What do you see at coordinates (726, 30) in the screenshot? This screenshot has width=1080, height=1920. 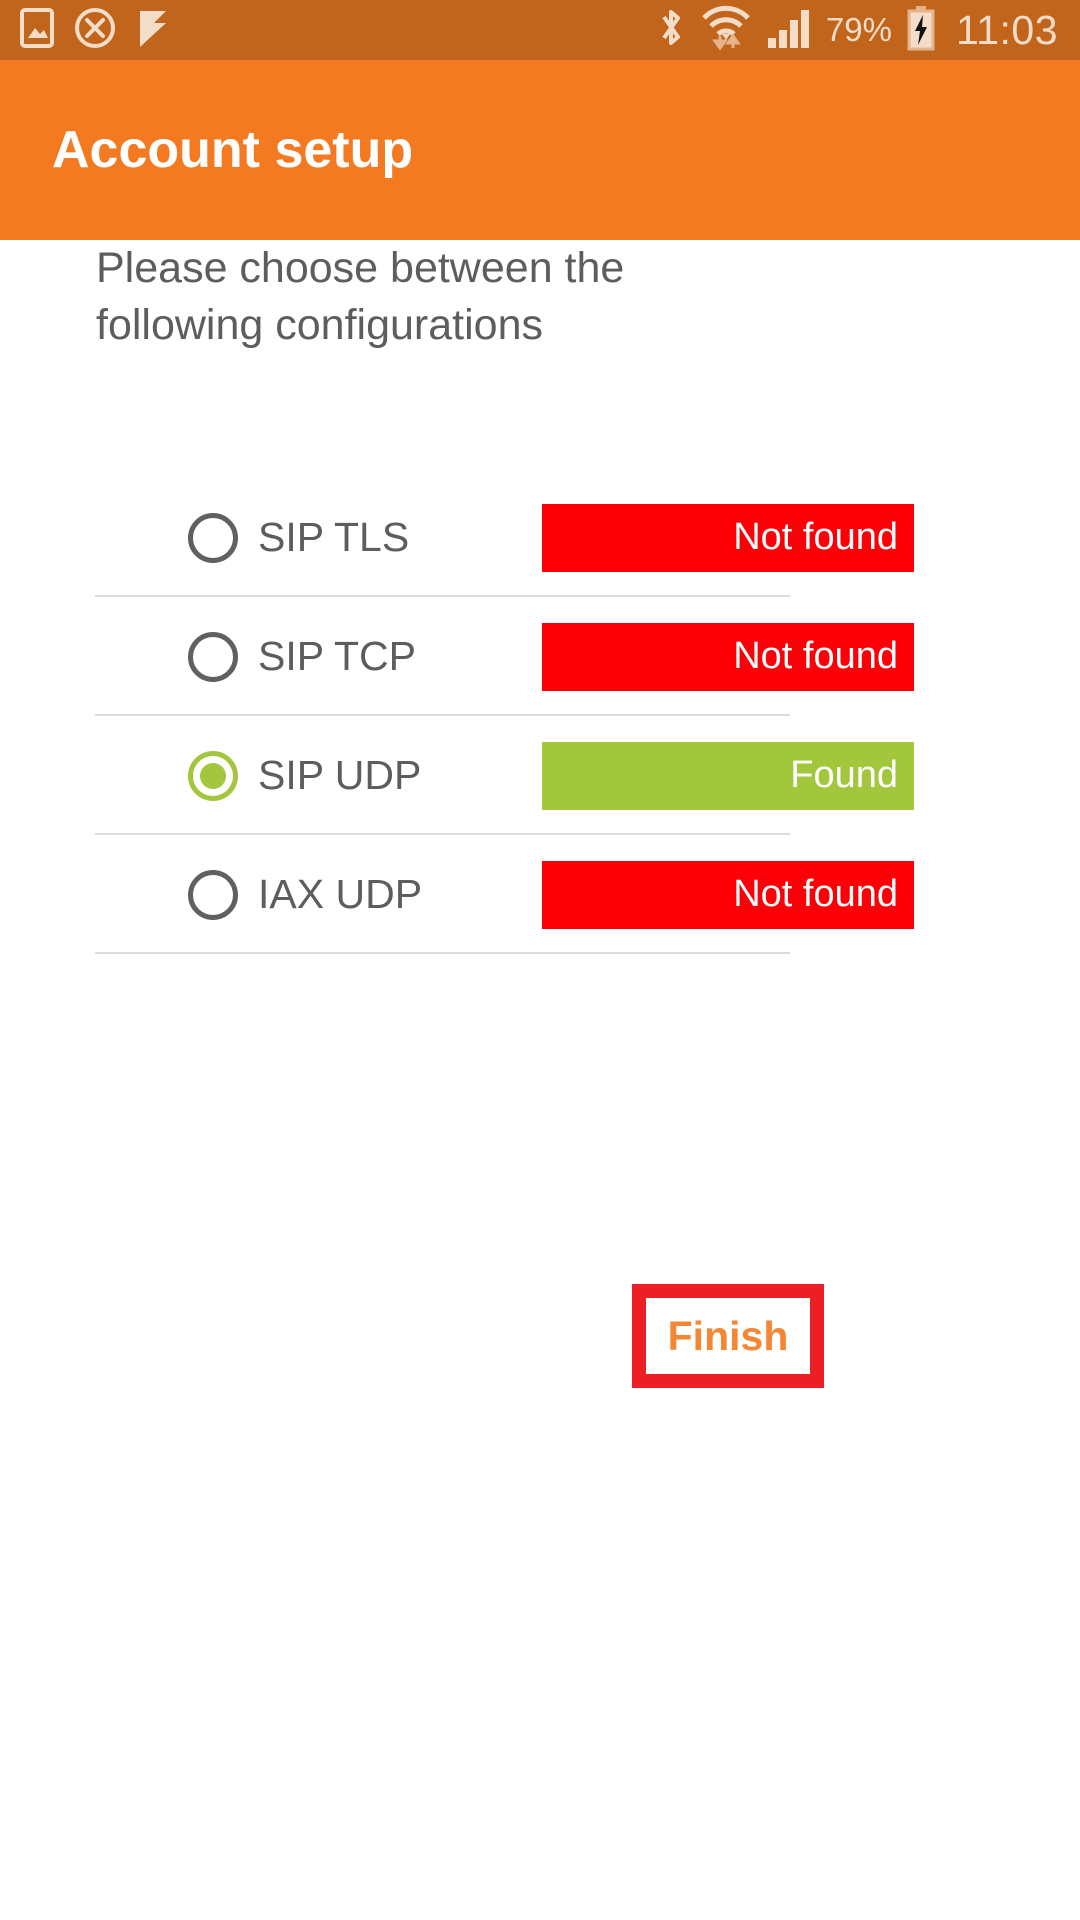 I see `wifi-data-icon` at bounding box center [726, 30].